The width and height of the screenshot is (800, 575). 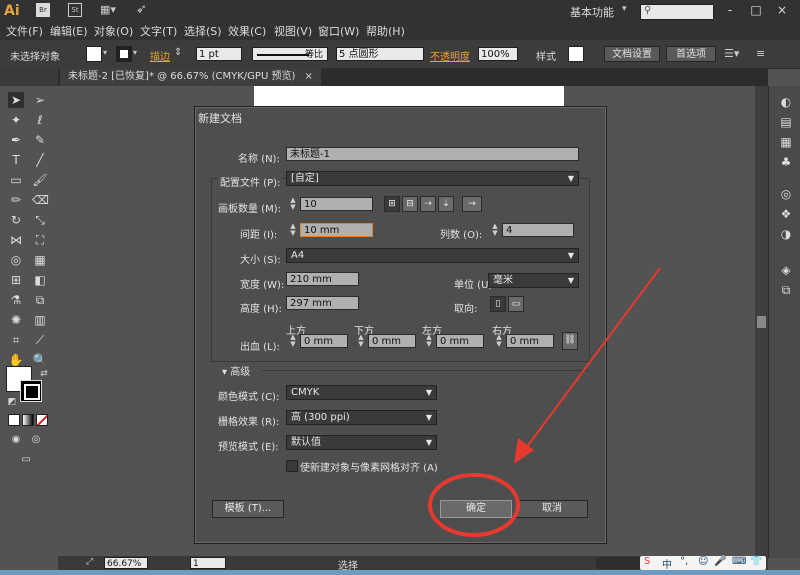 What do you see at coordinates (40, 220) in the screenshot?
I see `scale-tool-icon: ⤡` at bounding box center [40, 220].